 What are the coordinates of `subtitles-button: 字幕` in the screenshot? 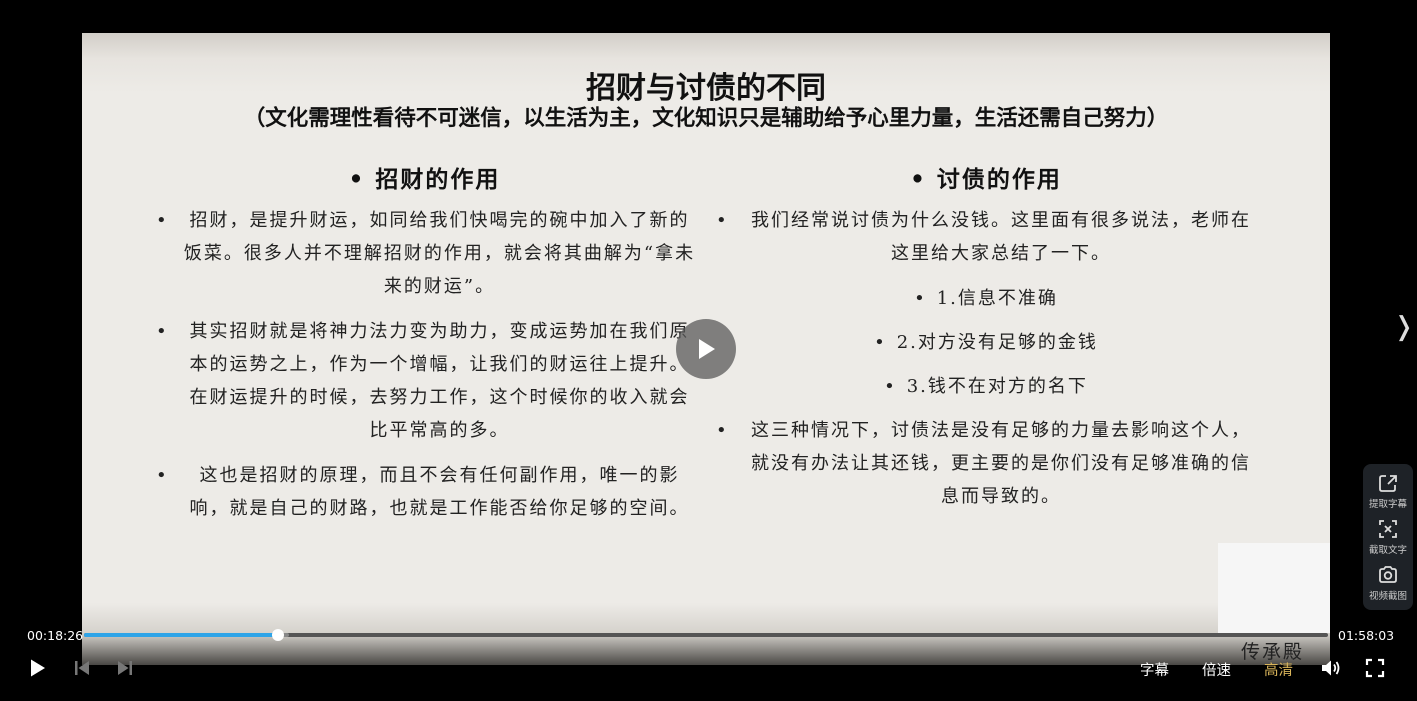 It's located at (1154, 669).